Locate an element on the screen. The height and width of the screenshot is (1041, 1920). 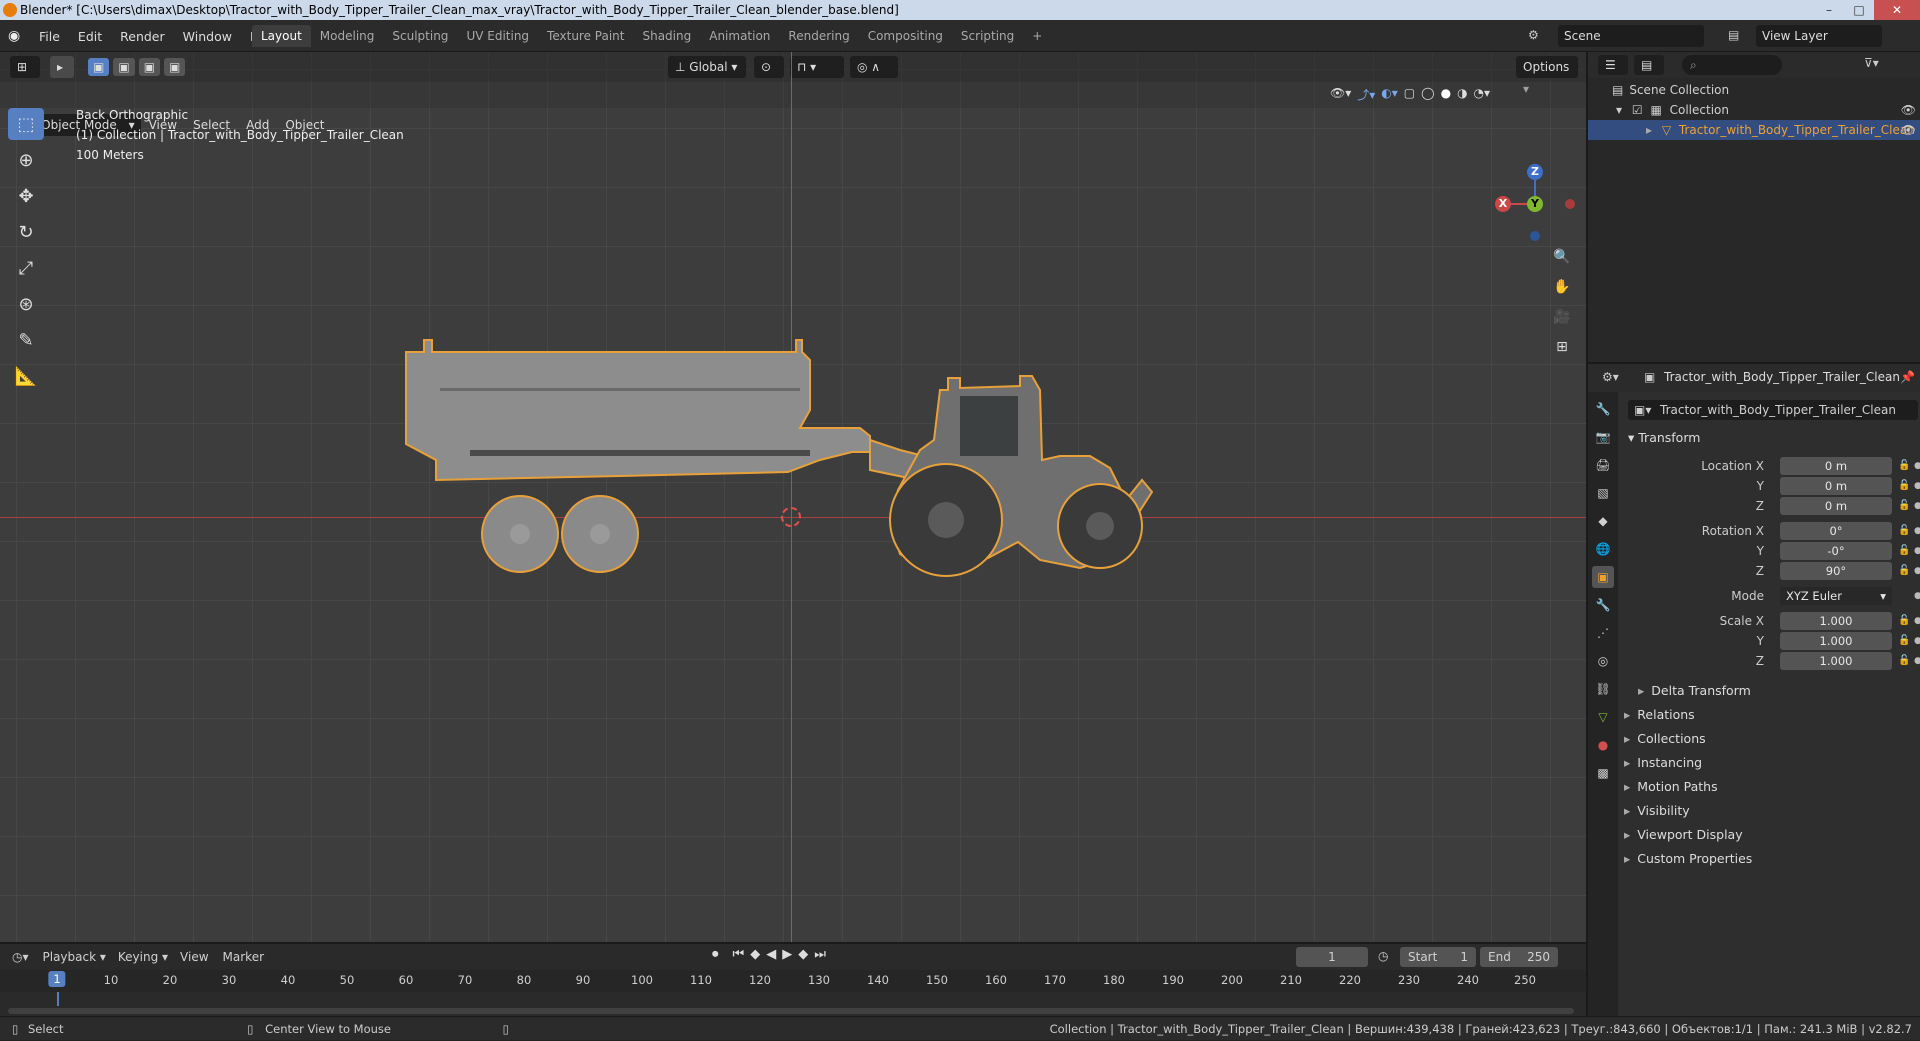
custom-properties-panel: Custom Properties is located at coordinates (1771, 859).